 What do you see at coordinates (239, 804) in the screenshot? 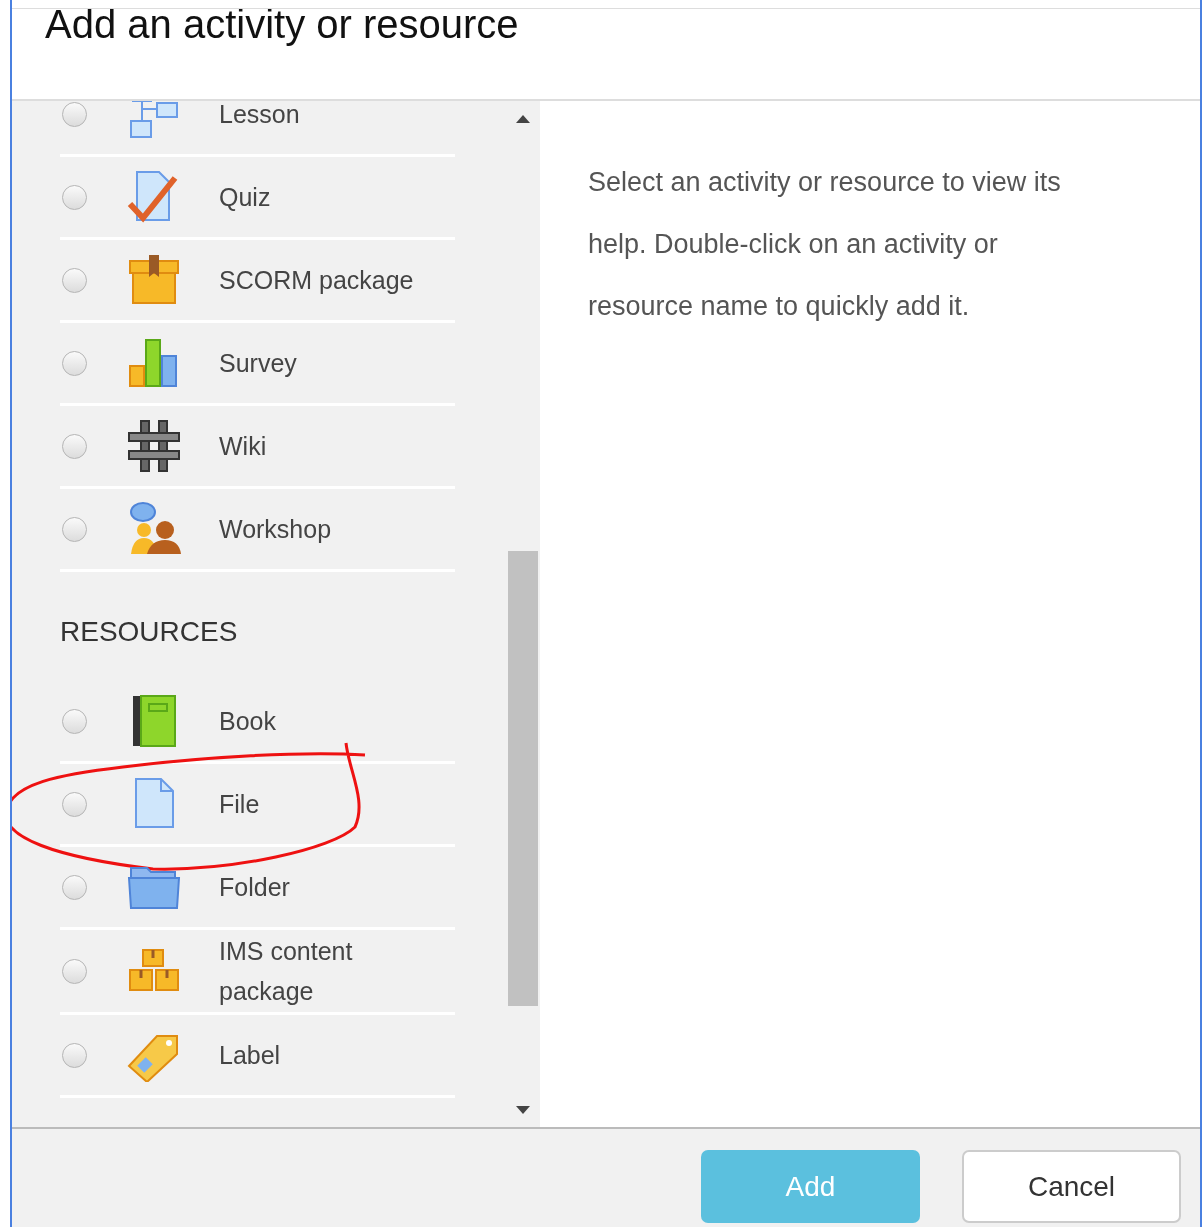
I see `activity-label: File` at bounding box center [239, 804].